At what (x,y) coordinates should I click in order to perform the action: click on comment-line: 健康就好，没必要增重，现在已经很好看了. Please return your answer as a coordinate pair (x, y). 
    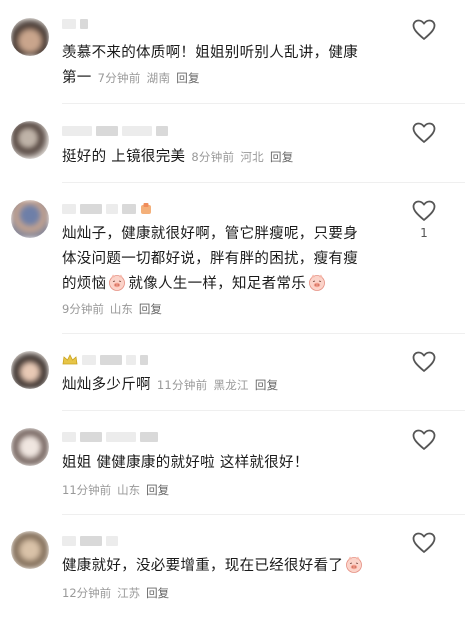
    Looking at the image, I should click on (203, 566).